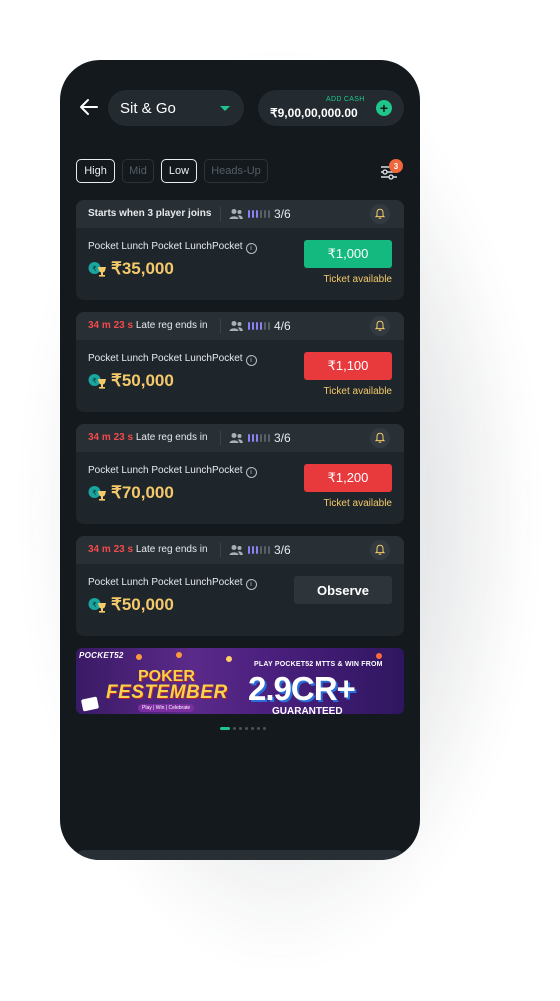  What do you see at coordinates (142, 268) in the screenshot?
I see `prize-pool: ₹35,000` at bounding box center [142, 268].